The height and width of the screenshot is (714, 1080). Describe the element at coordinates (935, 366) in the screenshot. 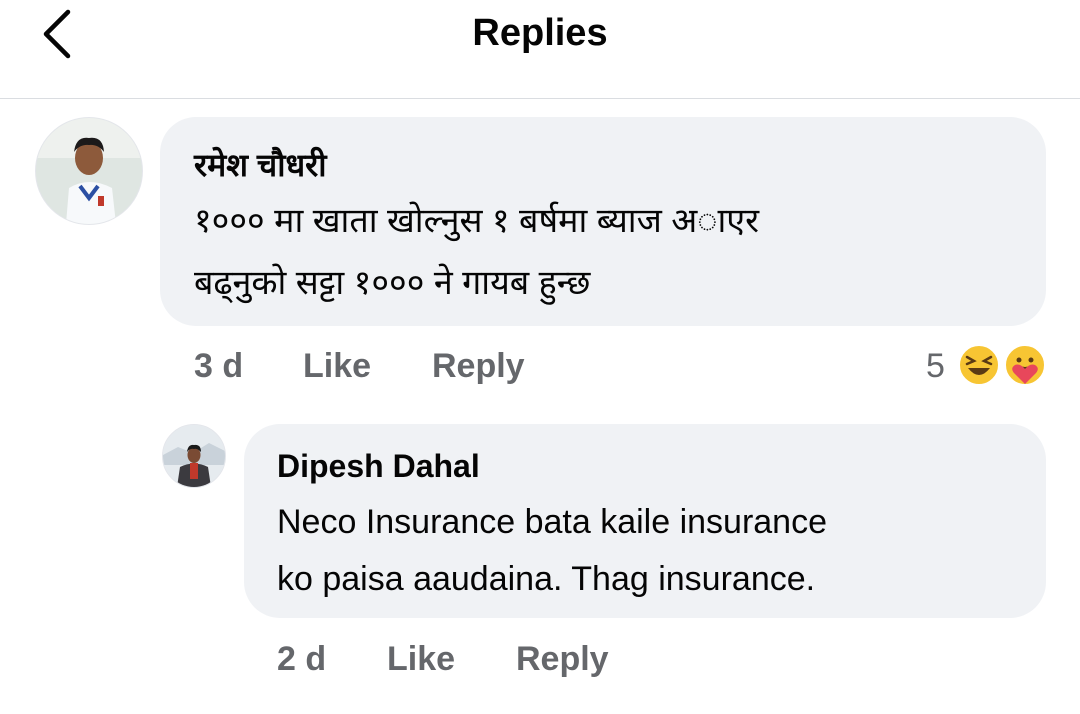

I see `reaction-count: 5` at that location.